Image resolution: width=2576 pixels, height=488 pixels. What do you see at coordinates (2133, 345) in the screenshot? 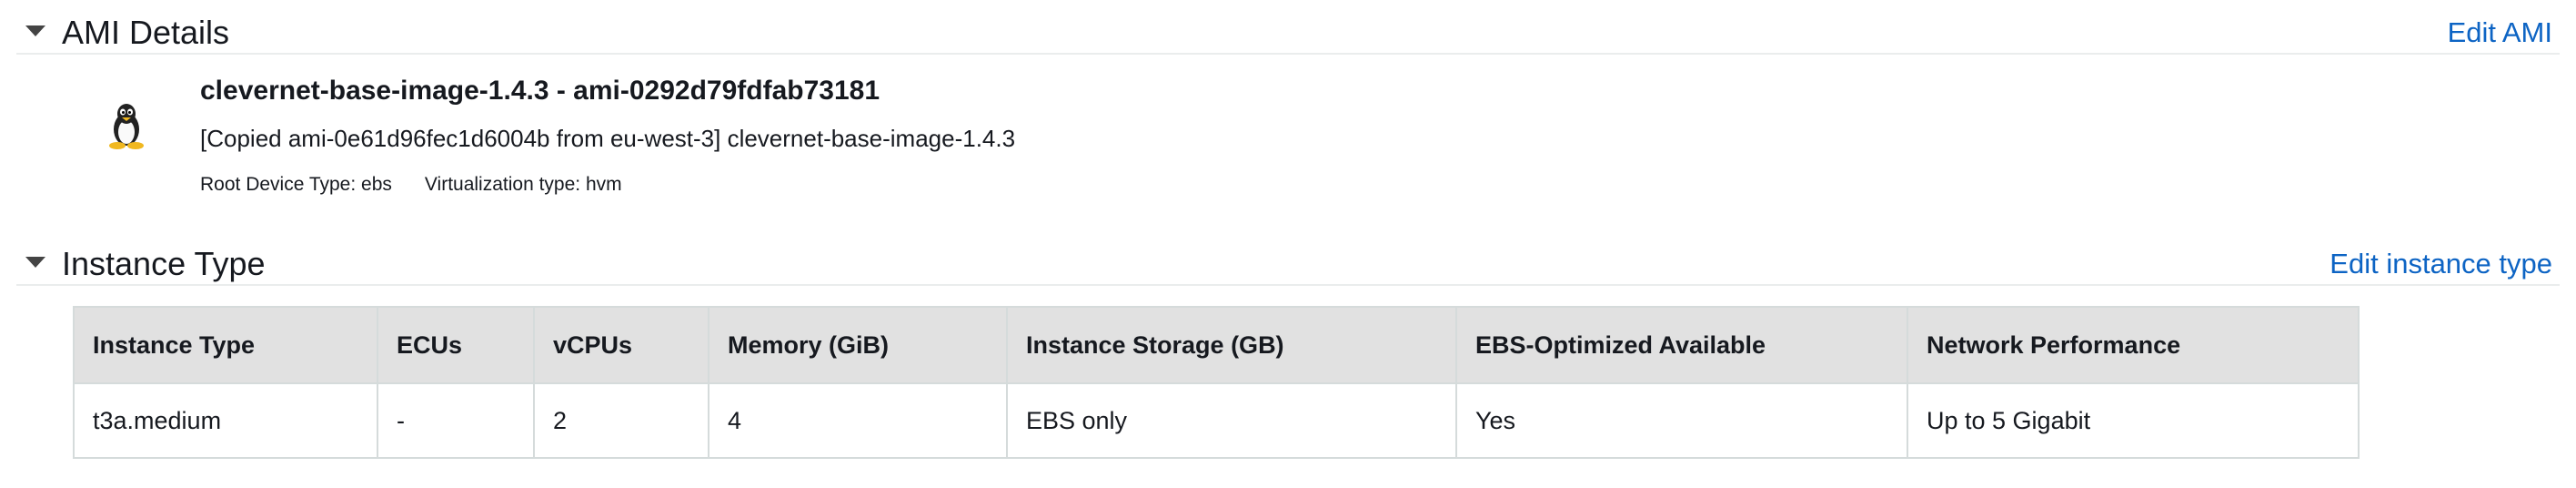
I see `column-header: Network Performance` at bounding box center [2133, 345].